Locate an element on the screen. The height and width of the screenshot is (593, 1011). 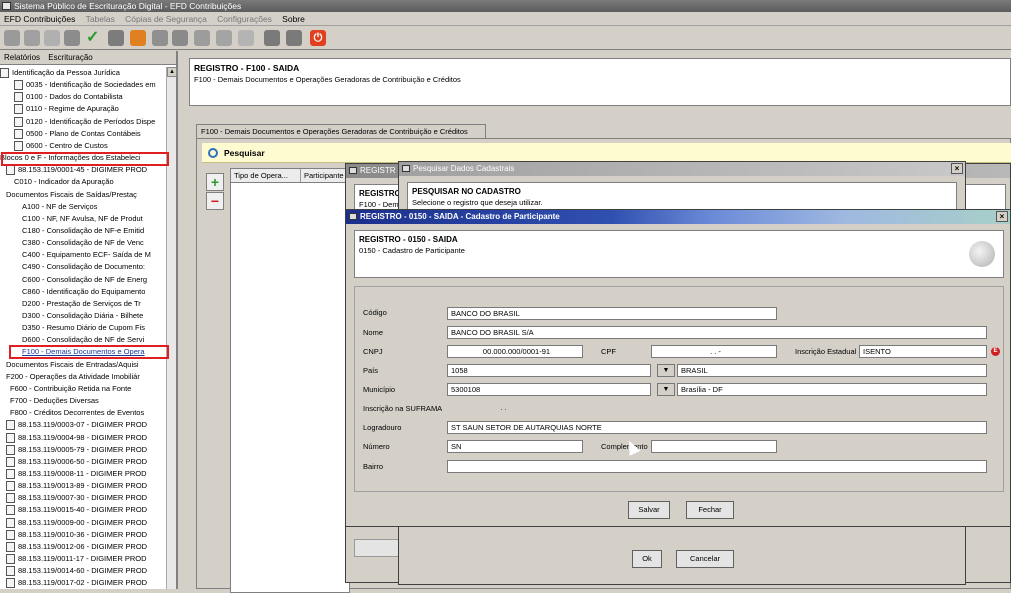
tree-item: 88.153.119/0015-40 - DIGIMER PROD is located at coordinates (76, 510).